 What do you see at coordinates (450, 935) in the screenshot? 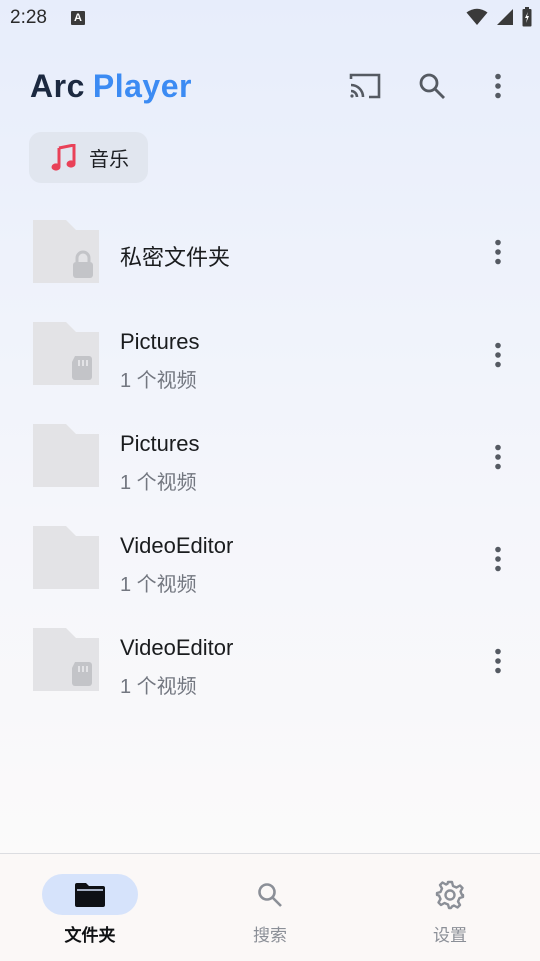
I see `nav-settings-label: 设置` at bounding box center [450, 935].